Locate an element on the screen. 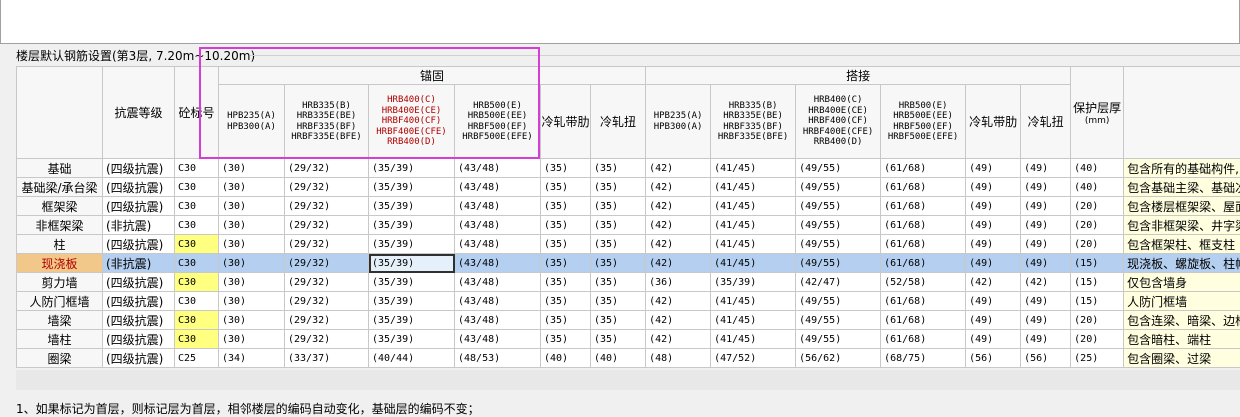  row-name: 柱 is located at coordinates (60, 244).